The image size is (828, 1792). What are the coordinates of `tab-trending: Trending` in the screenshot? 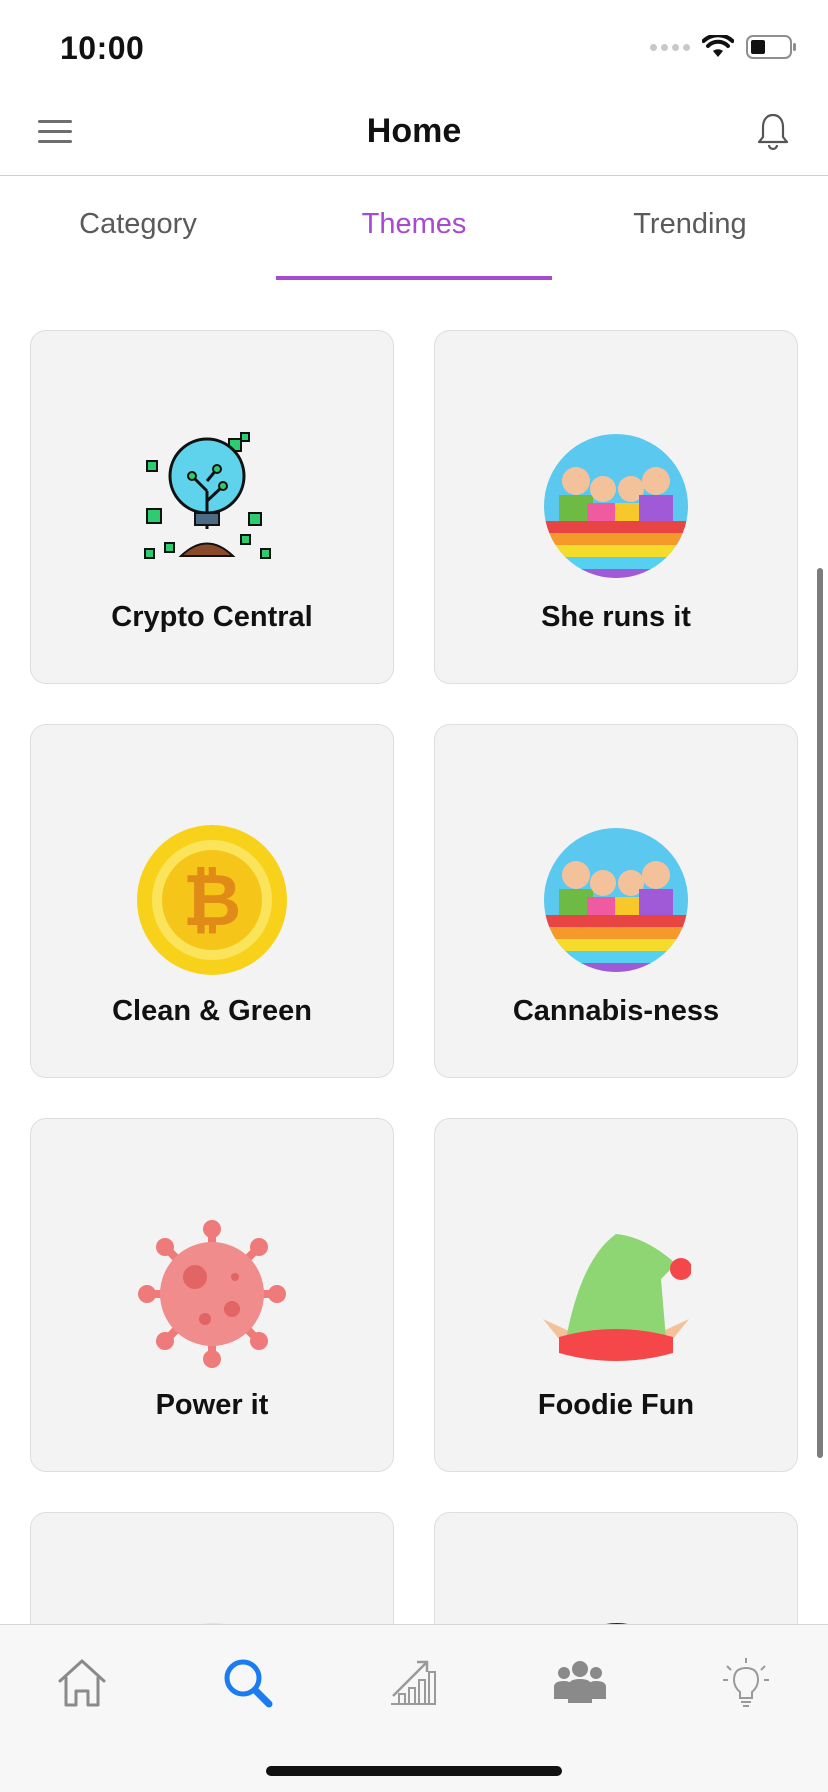 It's located at (690, 228).